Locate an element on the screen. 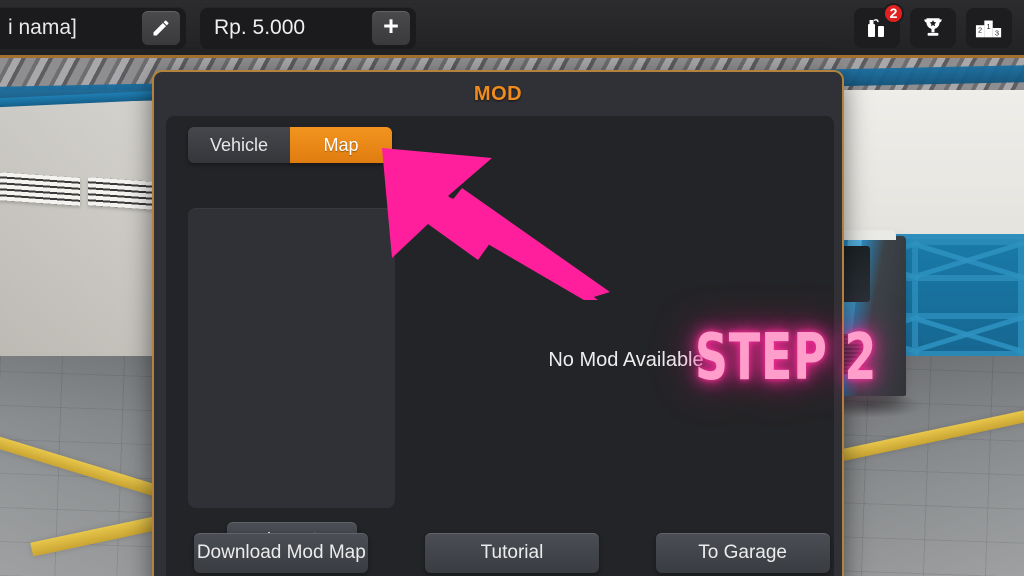  player-name-field: i nama] is located at coordinates (93, 27).